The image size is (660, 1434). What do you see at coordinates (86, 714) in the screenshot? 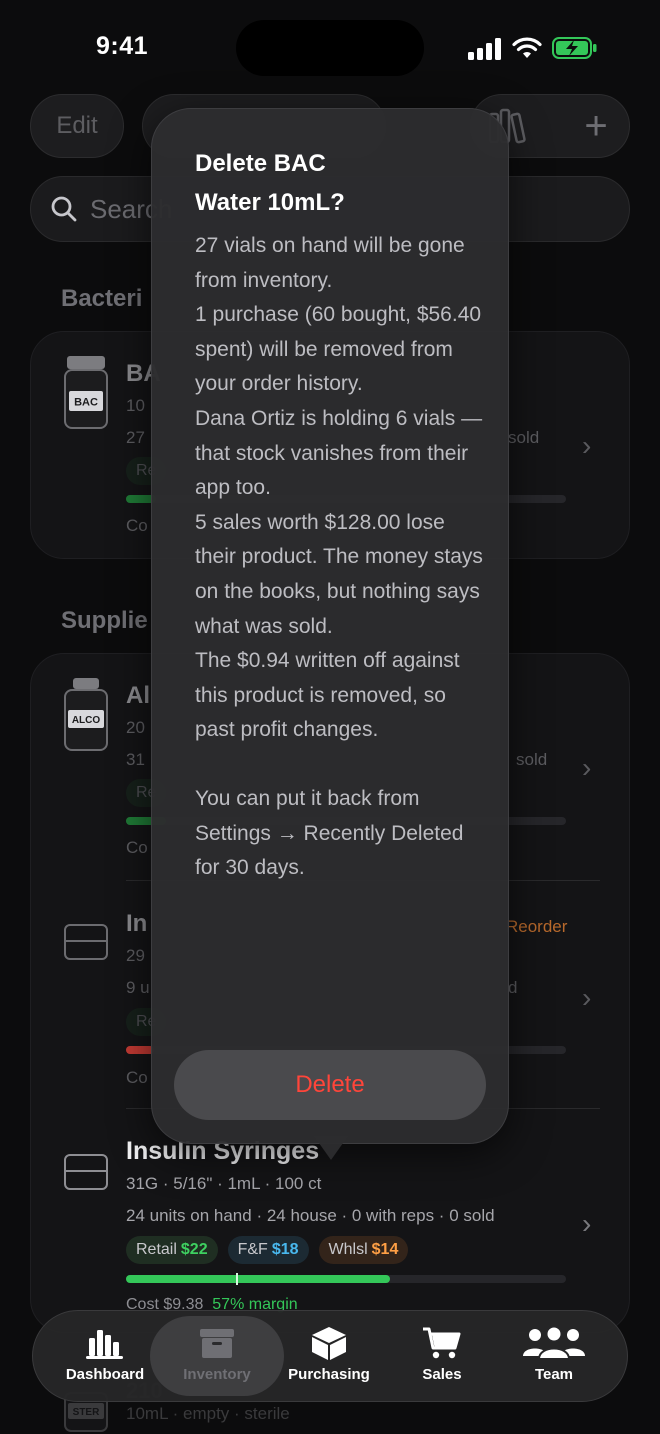
I see `alcohol-bottle-icon: ALCO` at bounding box center [86, 714].